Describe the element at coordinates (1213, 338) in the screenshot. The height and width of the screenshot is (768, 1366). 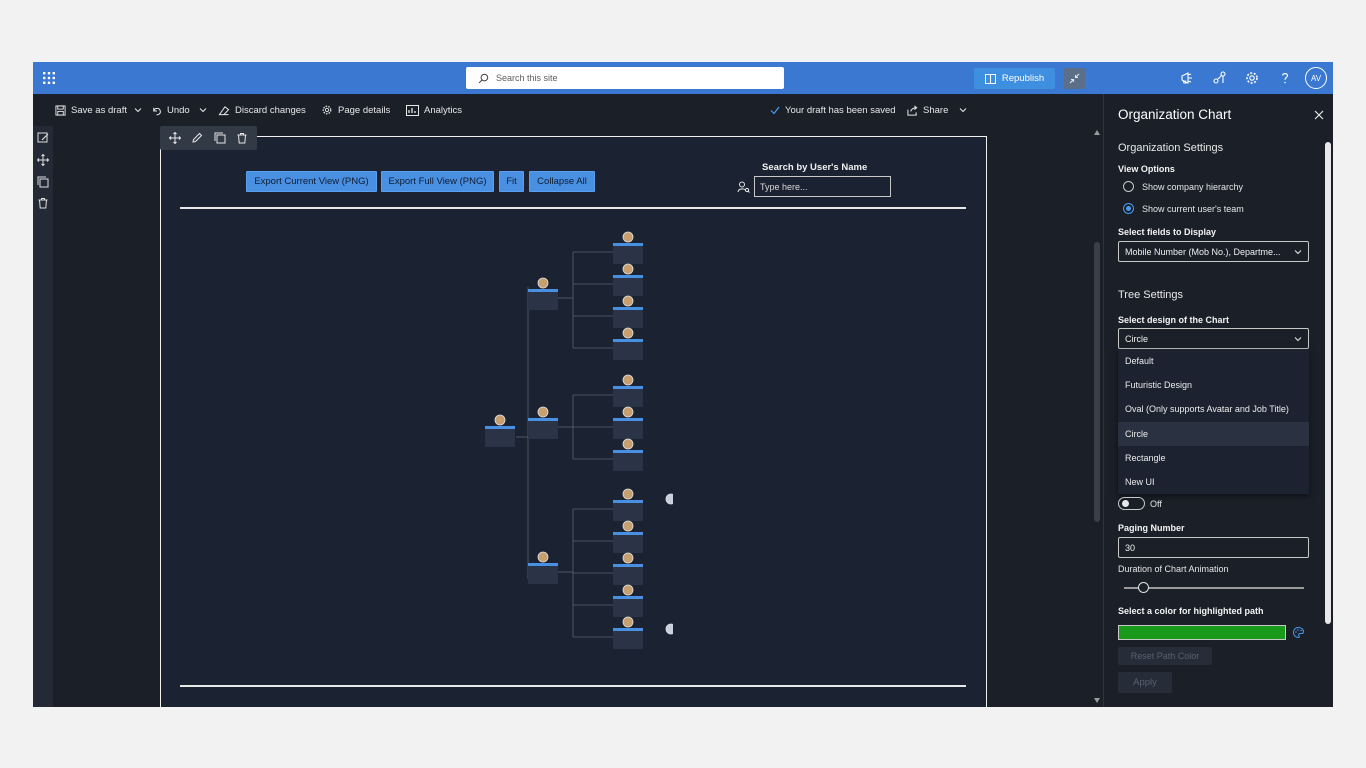
I see `design-dropdown: Circle` at that location.